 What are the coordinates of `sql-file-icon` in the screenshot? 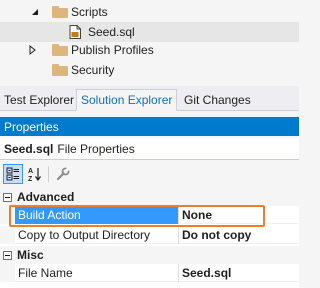 It's located at (75, 32).